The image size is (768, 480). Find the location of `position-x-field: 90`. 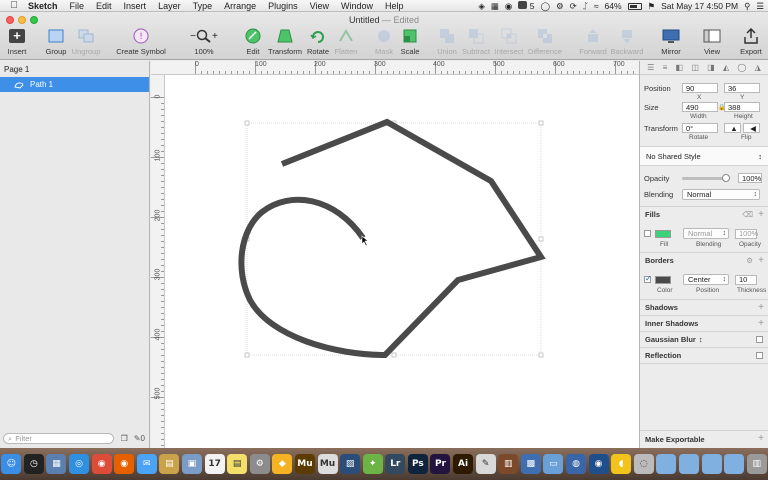

position-x-field: 90 is located at coordinates (700, 88).